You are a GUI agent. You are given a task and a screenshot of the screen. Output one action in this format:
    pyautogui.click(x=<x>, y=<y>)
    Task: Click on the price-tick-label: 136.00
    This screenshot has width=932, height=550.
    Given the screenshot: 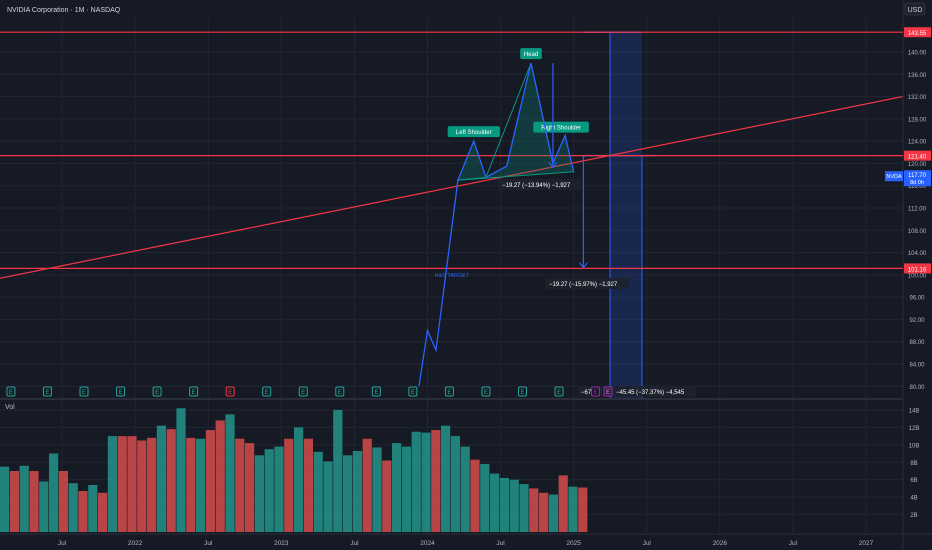 What is the action you would take?
    pyautogui.click(x=917, y=76)
    